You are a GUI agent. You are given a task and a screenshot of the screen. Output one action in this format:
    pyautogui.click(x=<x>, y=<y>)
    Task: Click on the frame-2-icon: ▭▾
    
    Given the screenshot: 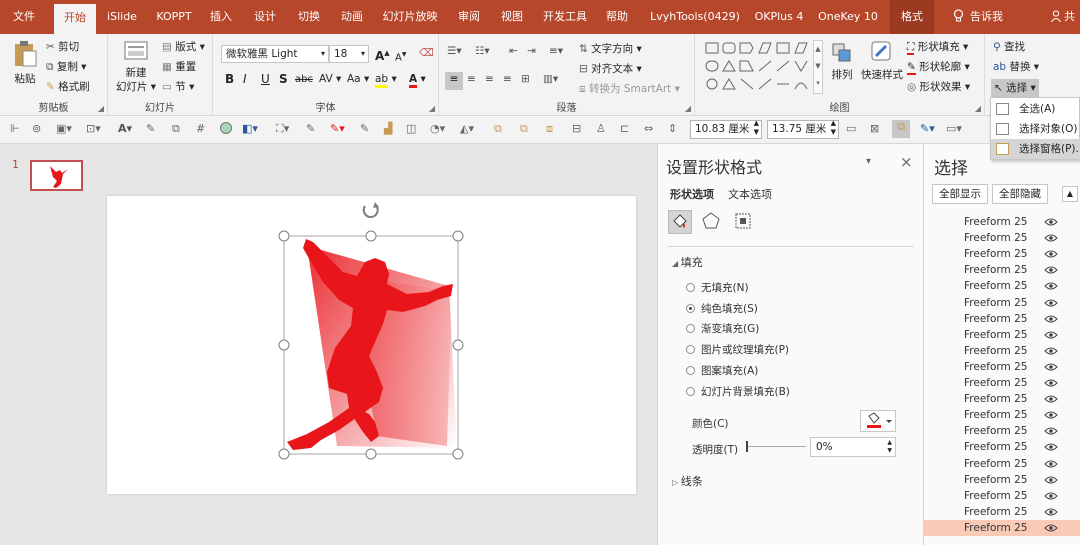 What is the action you would take?
    pyautogui.click(x=954, y=129)
    